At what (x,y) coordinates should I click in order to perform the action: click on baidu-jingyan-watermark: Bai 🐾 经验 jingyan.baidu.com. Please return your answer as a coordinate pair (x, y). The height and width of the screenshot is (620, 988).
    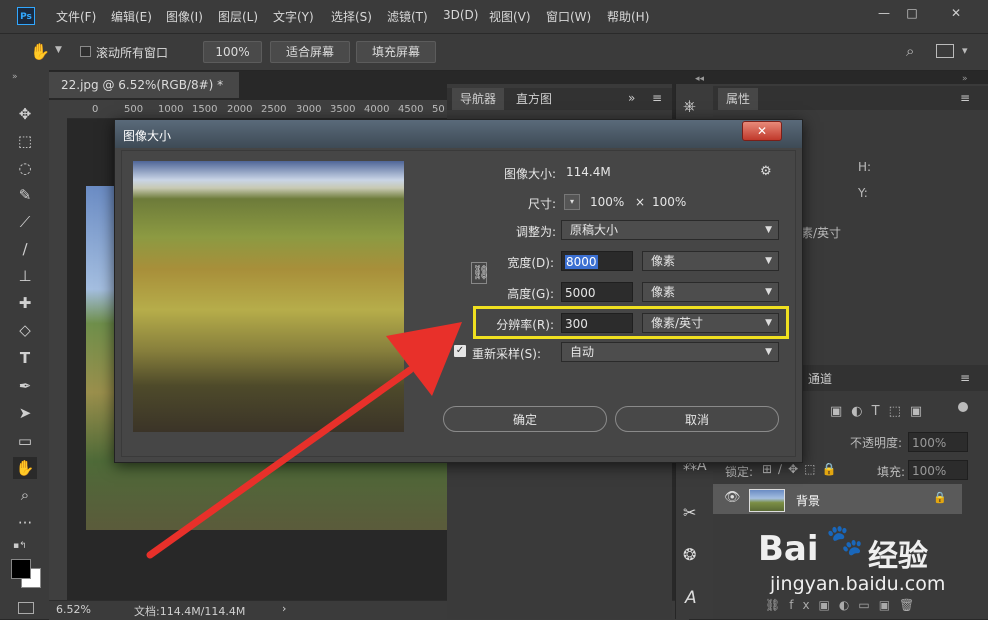
    Looking at the image, I should click on (860, 555).